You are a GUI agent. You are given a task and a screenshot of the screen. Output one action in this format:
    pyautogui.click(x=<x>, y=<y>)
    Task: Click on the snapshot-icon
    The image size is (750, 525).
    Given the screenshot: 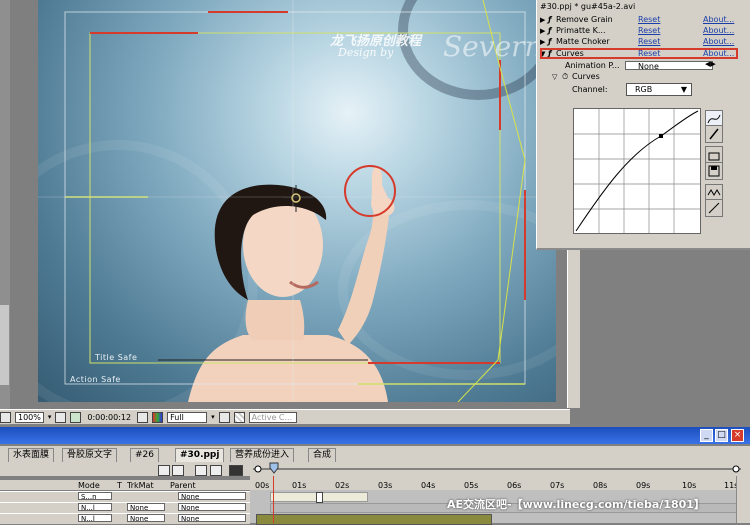 What is the action you would take?
    pyautogui.click(x=76, y=417)
    